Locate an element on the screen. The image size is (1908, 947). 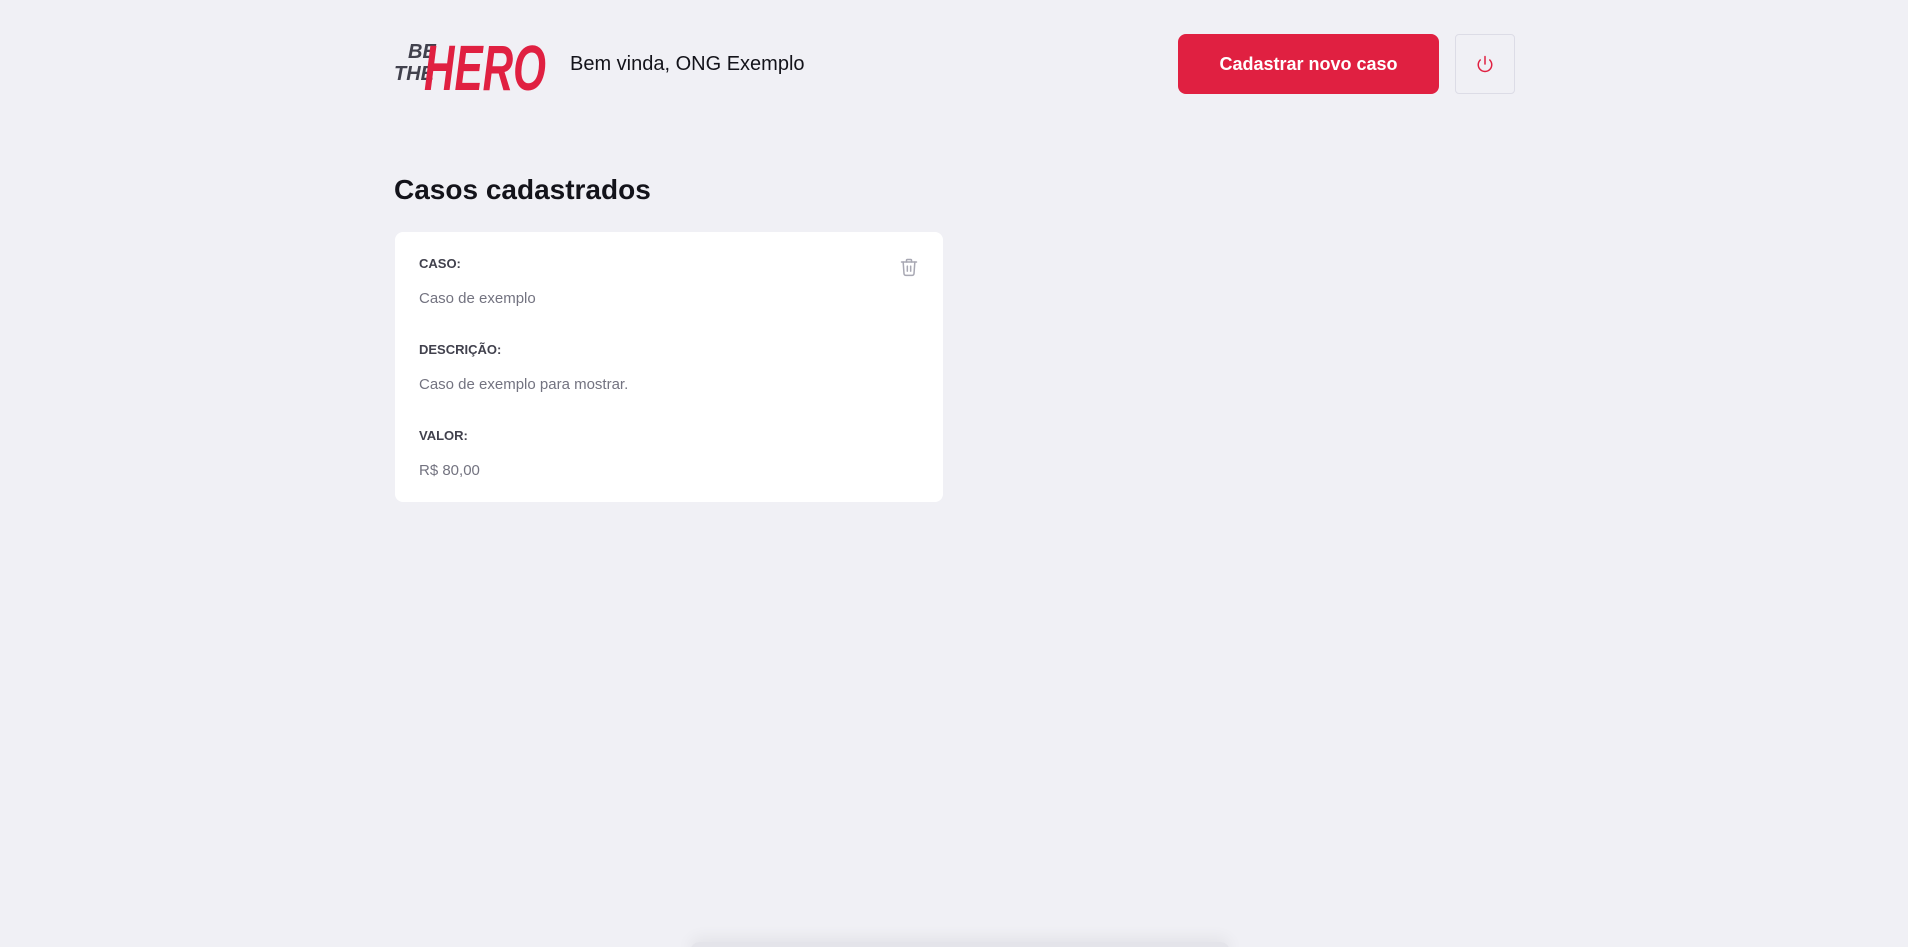
delete-case-button is located at coordinates (909, 267).